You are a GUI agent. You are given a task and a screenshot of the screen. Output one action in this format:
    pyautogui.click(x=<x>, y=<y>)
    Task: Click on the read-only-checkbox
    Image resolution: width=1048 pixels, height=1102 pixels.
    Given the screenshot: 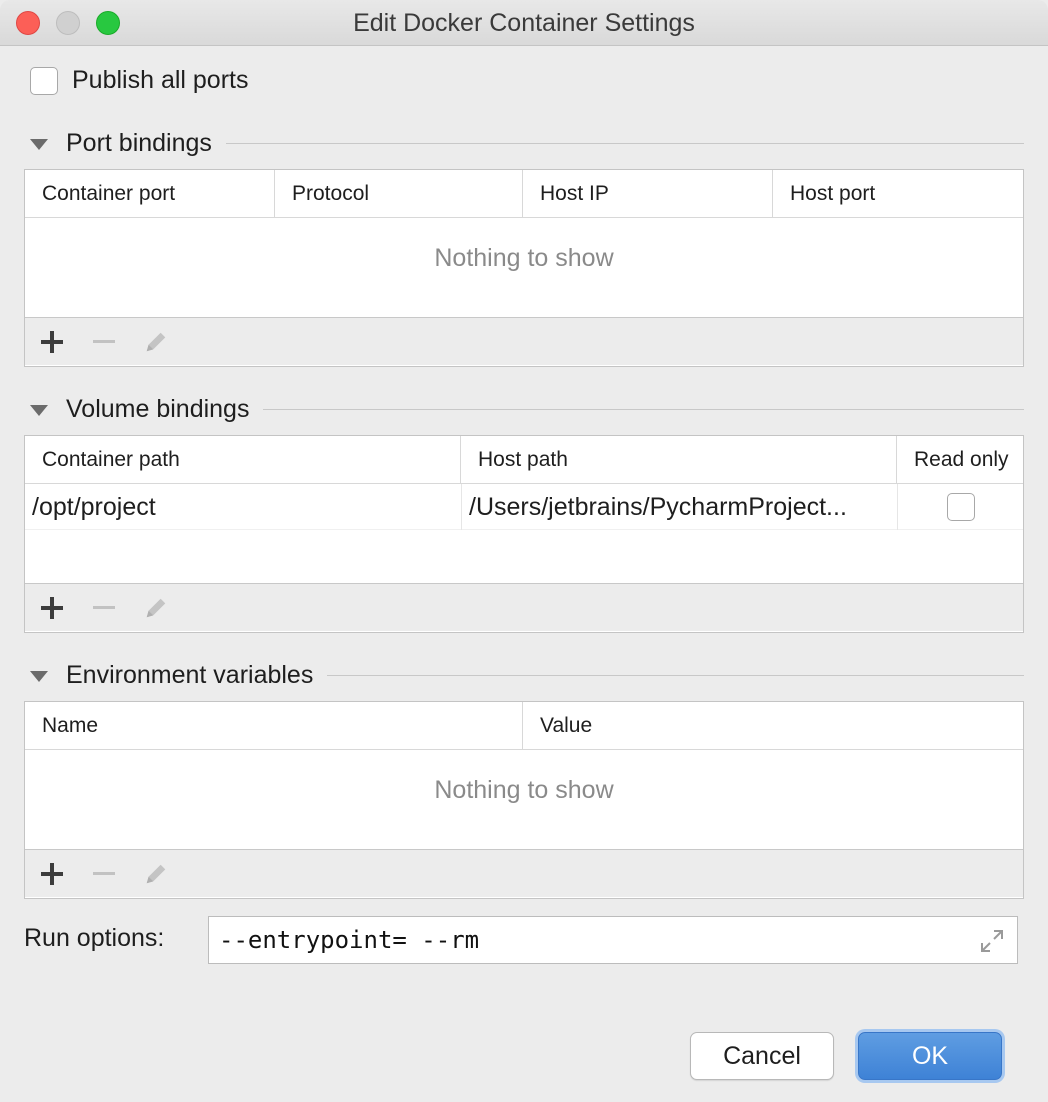 What is the action you would take?
    pyautogui.click(x=960, y=507)
    